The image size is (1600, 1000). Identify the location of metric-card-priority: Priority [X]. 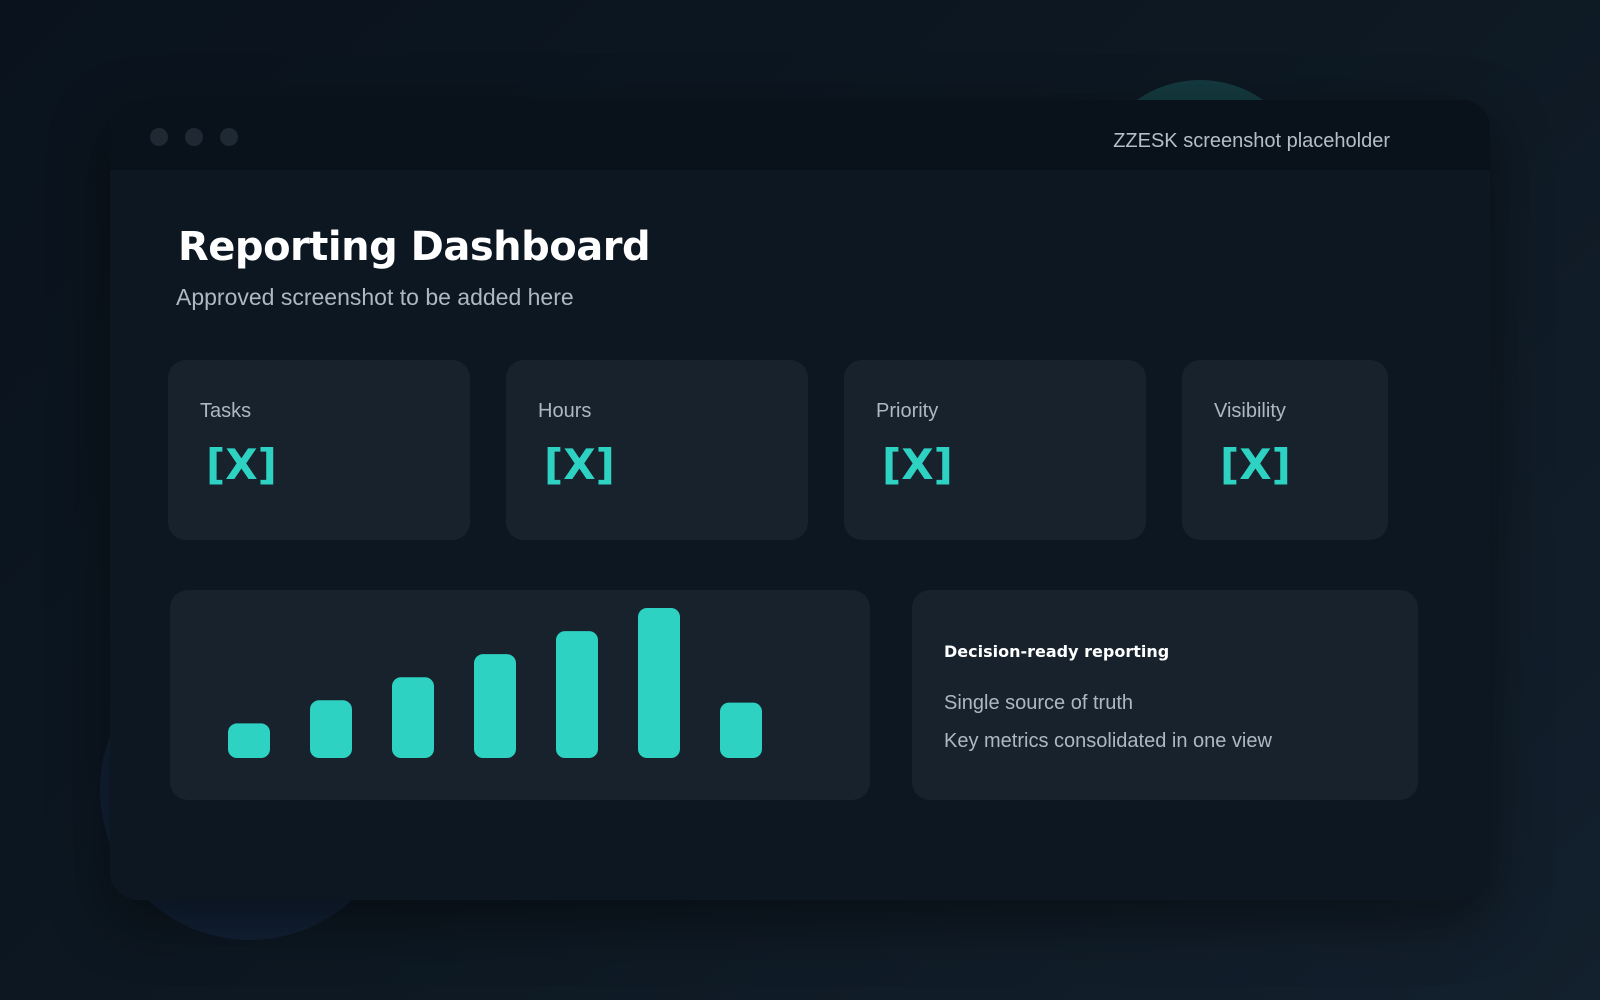
(995, 450).